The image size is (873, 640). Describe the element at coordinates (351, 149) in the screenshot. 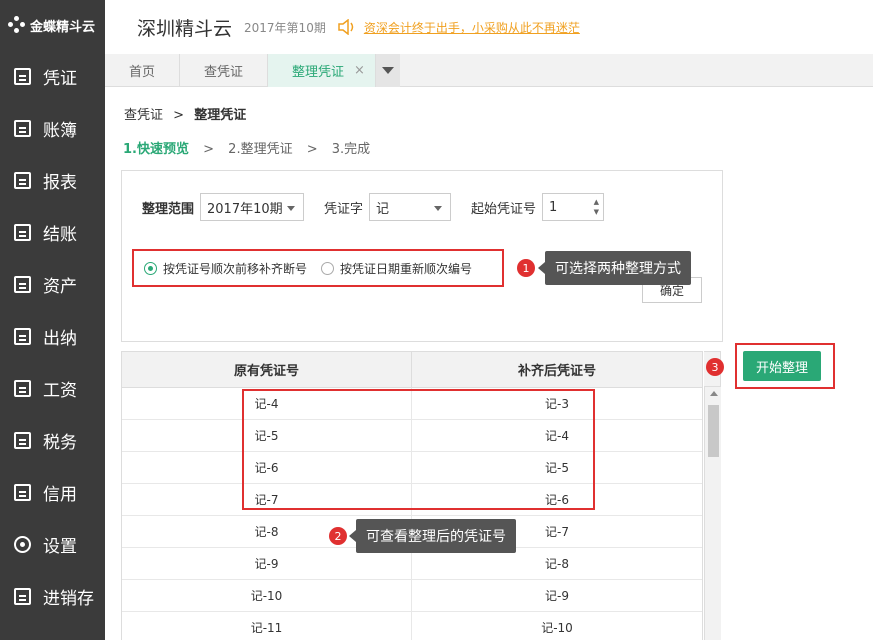

I see `step-3: 3.完成` at that location.